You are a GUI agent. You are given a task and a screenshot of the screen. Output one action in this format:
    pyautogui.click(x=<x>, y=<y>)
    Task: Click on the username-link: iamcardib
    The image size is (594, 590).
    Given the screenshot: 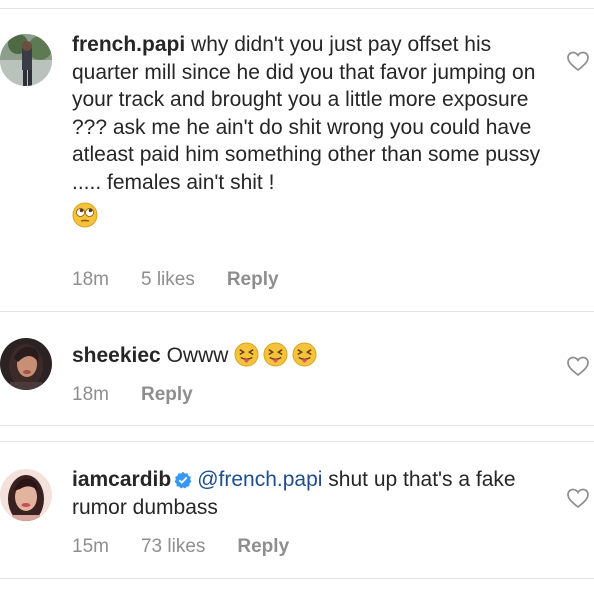 What is the action you would take?
    pyautogui.click(x=121, y=479)
    